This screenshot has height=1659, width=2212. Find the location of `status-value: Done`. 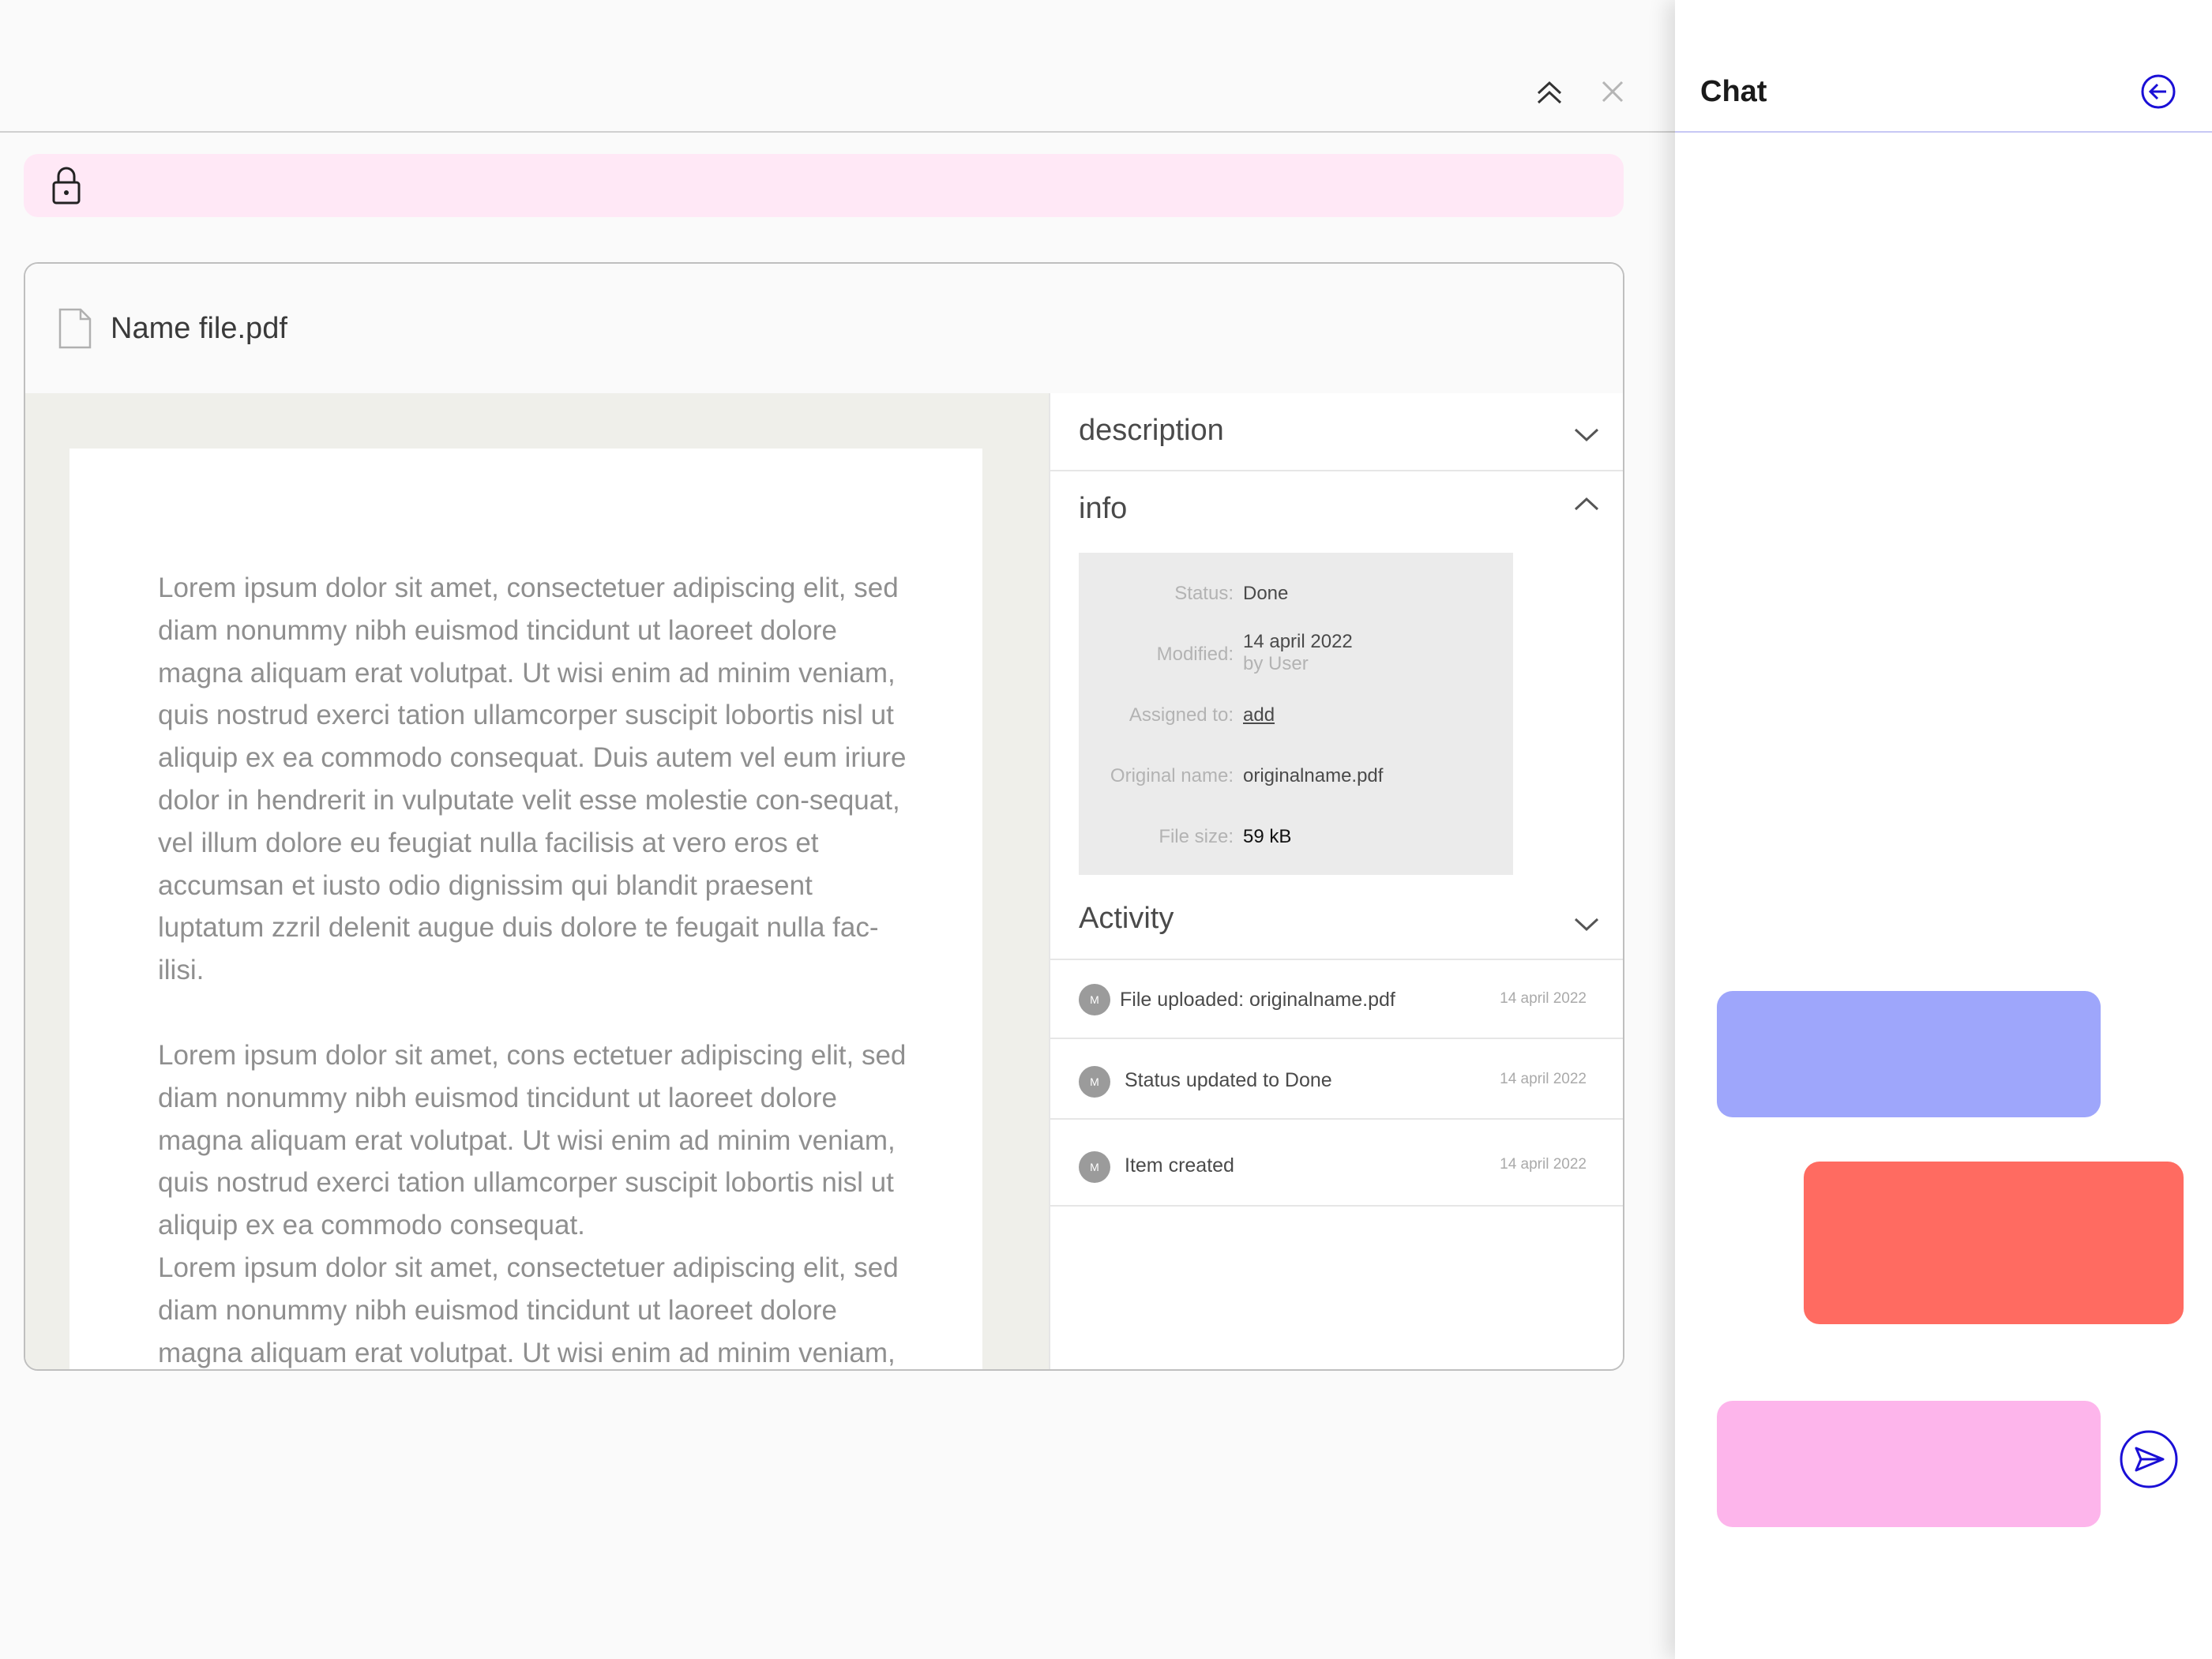

status-value: Done is located at coordinates (1266, 593).